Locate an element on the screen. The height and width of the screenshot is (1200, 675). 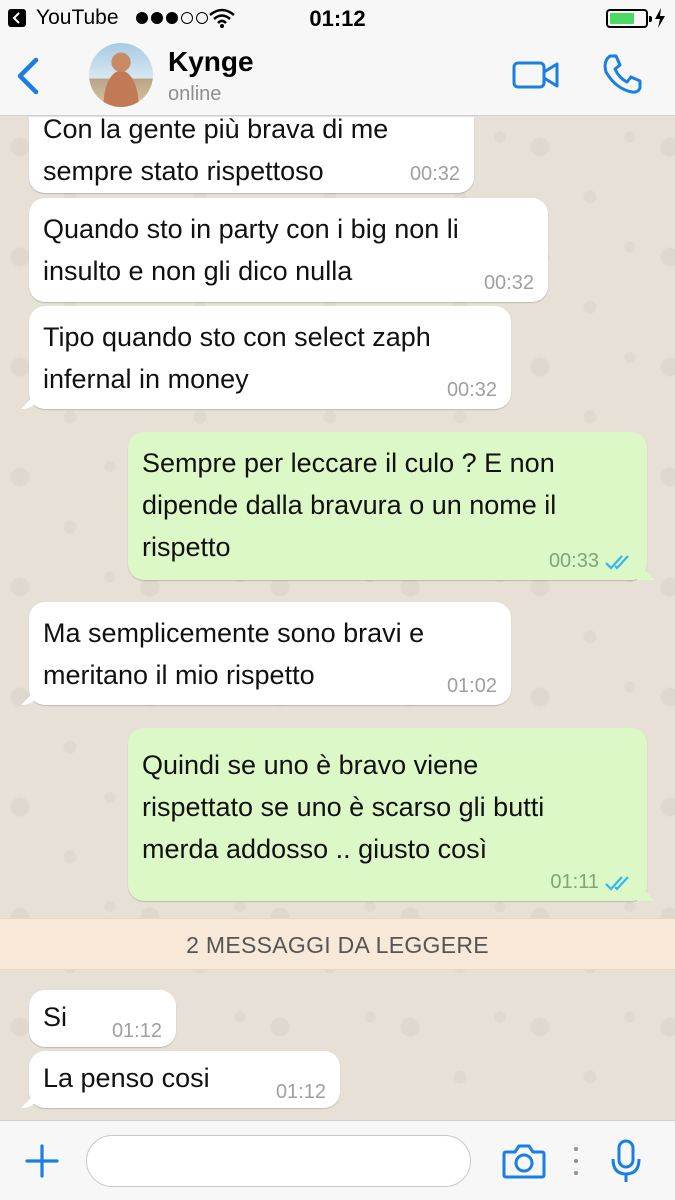
unread-messages-banner: 2 MESSAGGI DA LEGGERE is located at coordinates (337, 944).